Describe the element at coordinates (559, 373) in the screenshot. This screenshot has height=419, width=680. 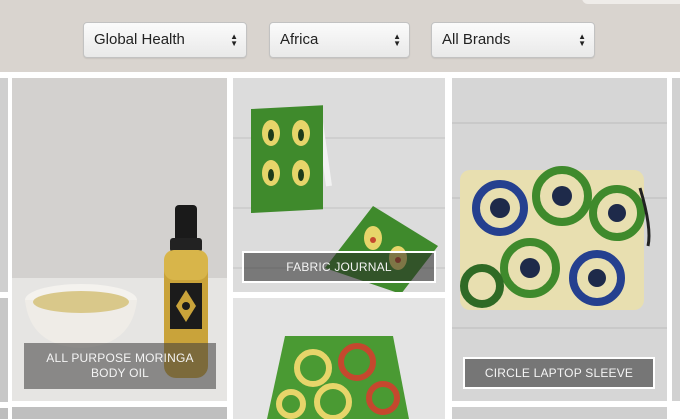
I see `product-caption: CIRCLE LAPTOP SLEEVE` at that location.